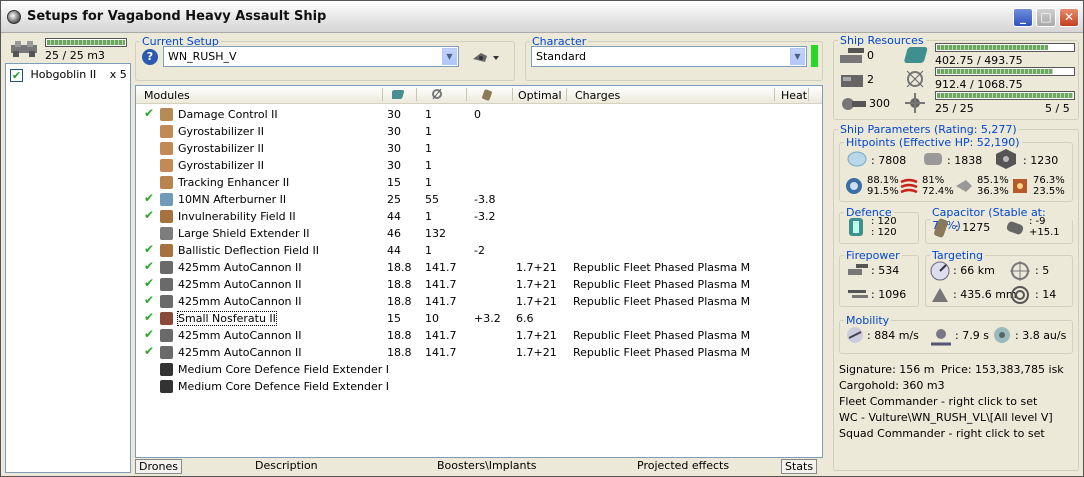 This screenshot has width=1084, height=477. I want to click on module-name: Invulnerability Field II, so click(237, 216).